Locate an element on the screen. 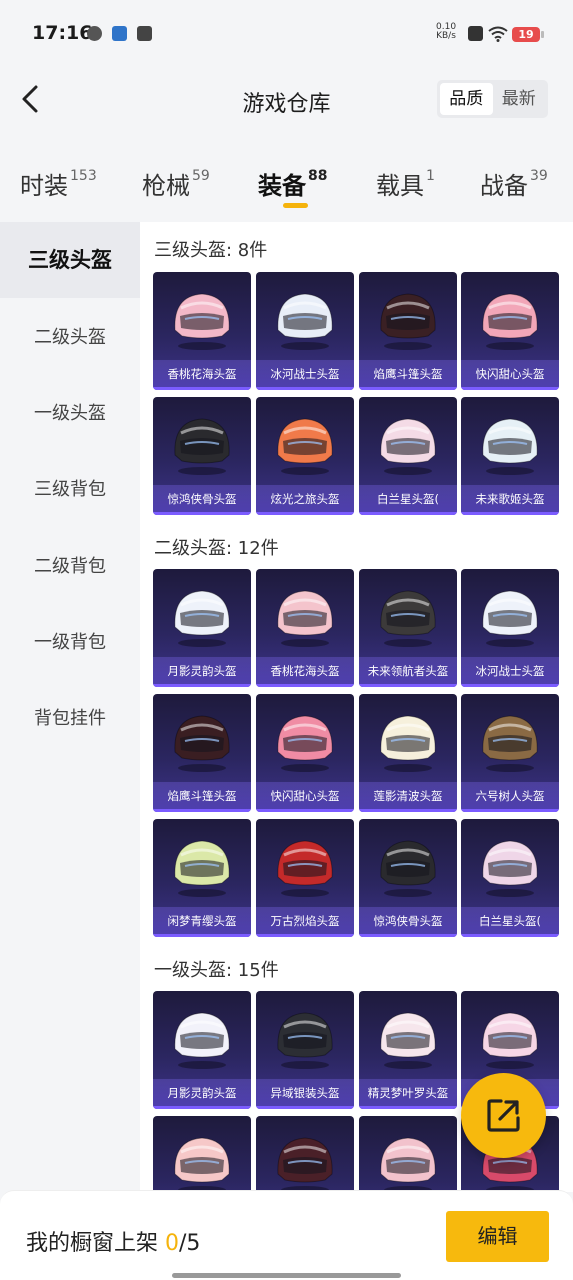  sidebar-item-level3-backpack: 三级背包 is located at coordinates (70, 490).